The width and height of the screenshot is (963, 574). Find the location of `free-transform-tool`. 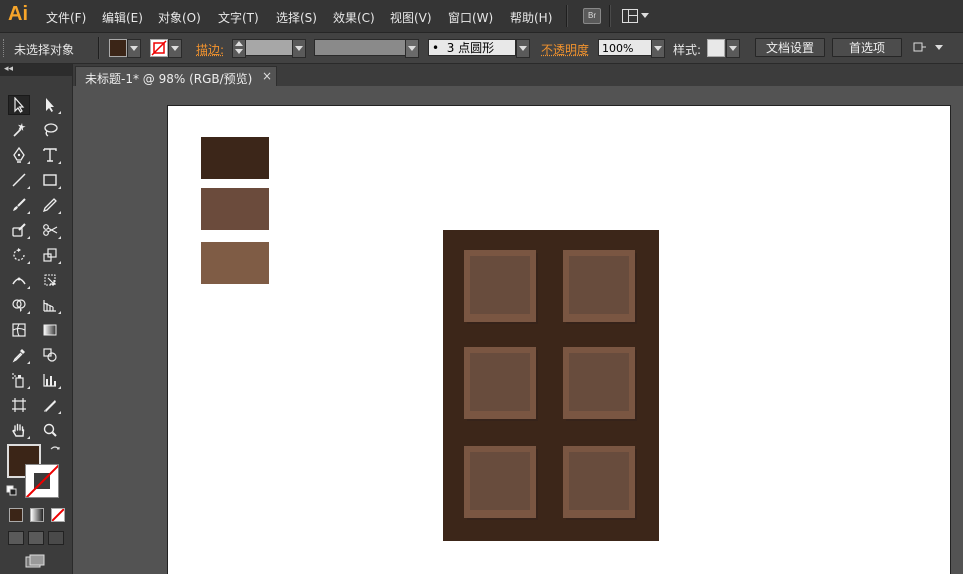

free-transform-tool is located at coordinates (50, 280).